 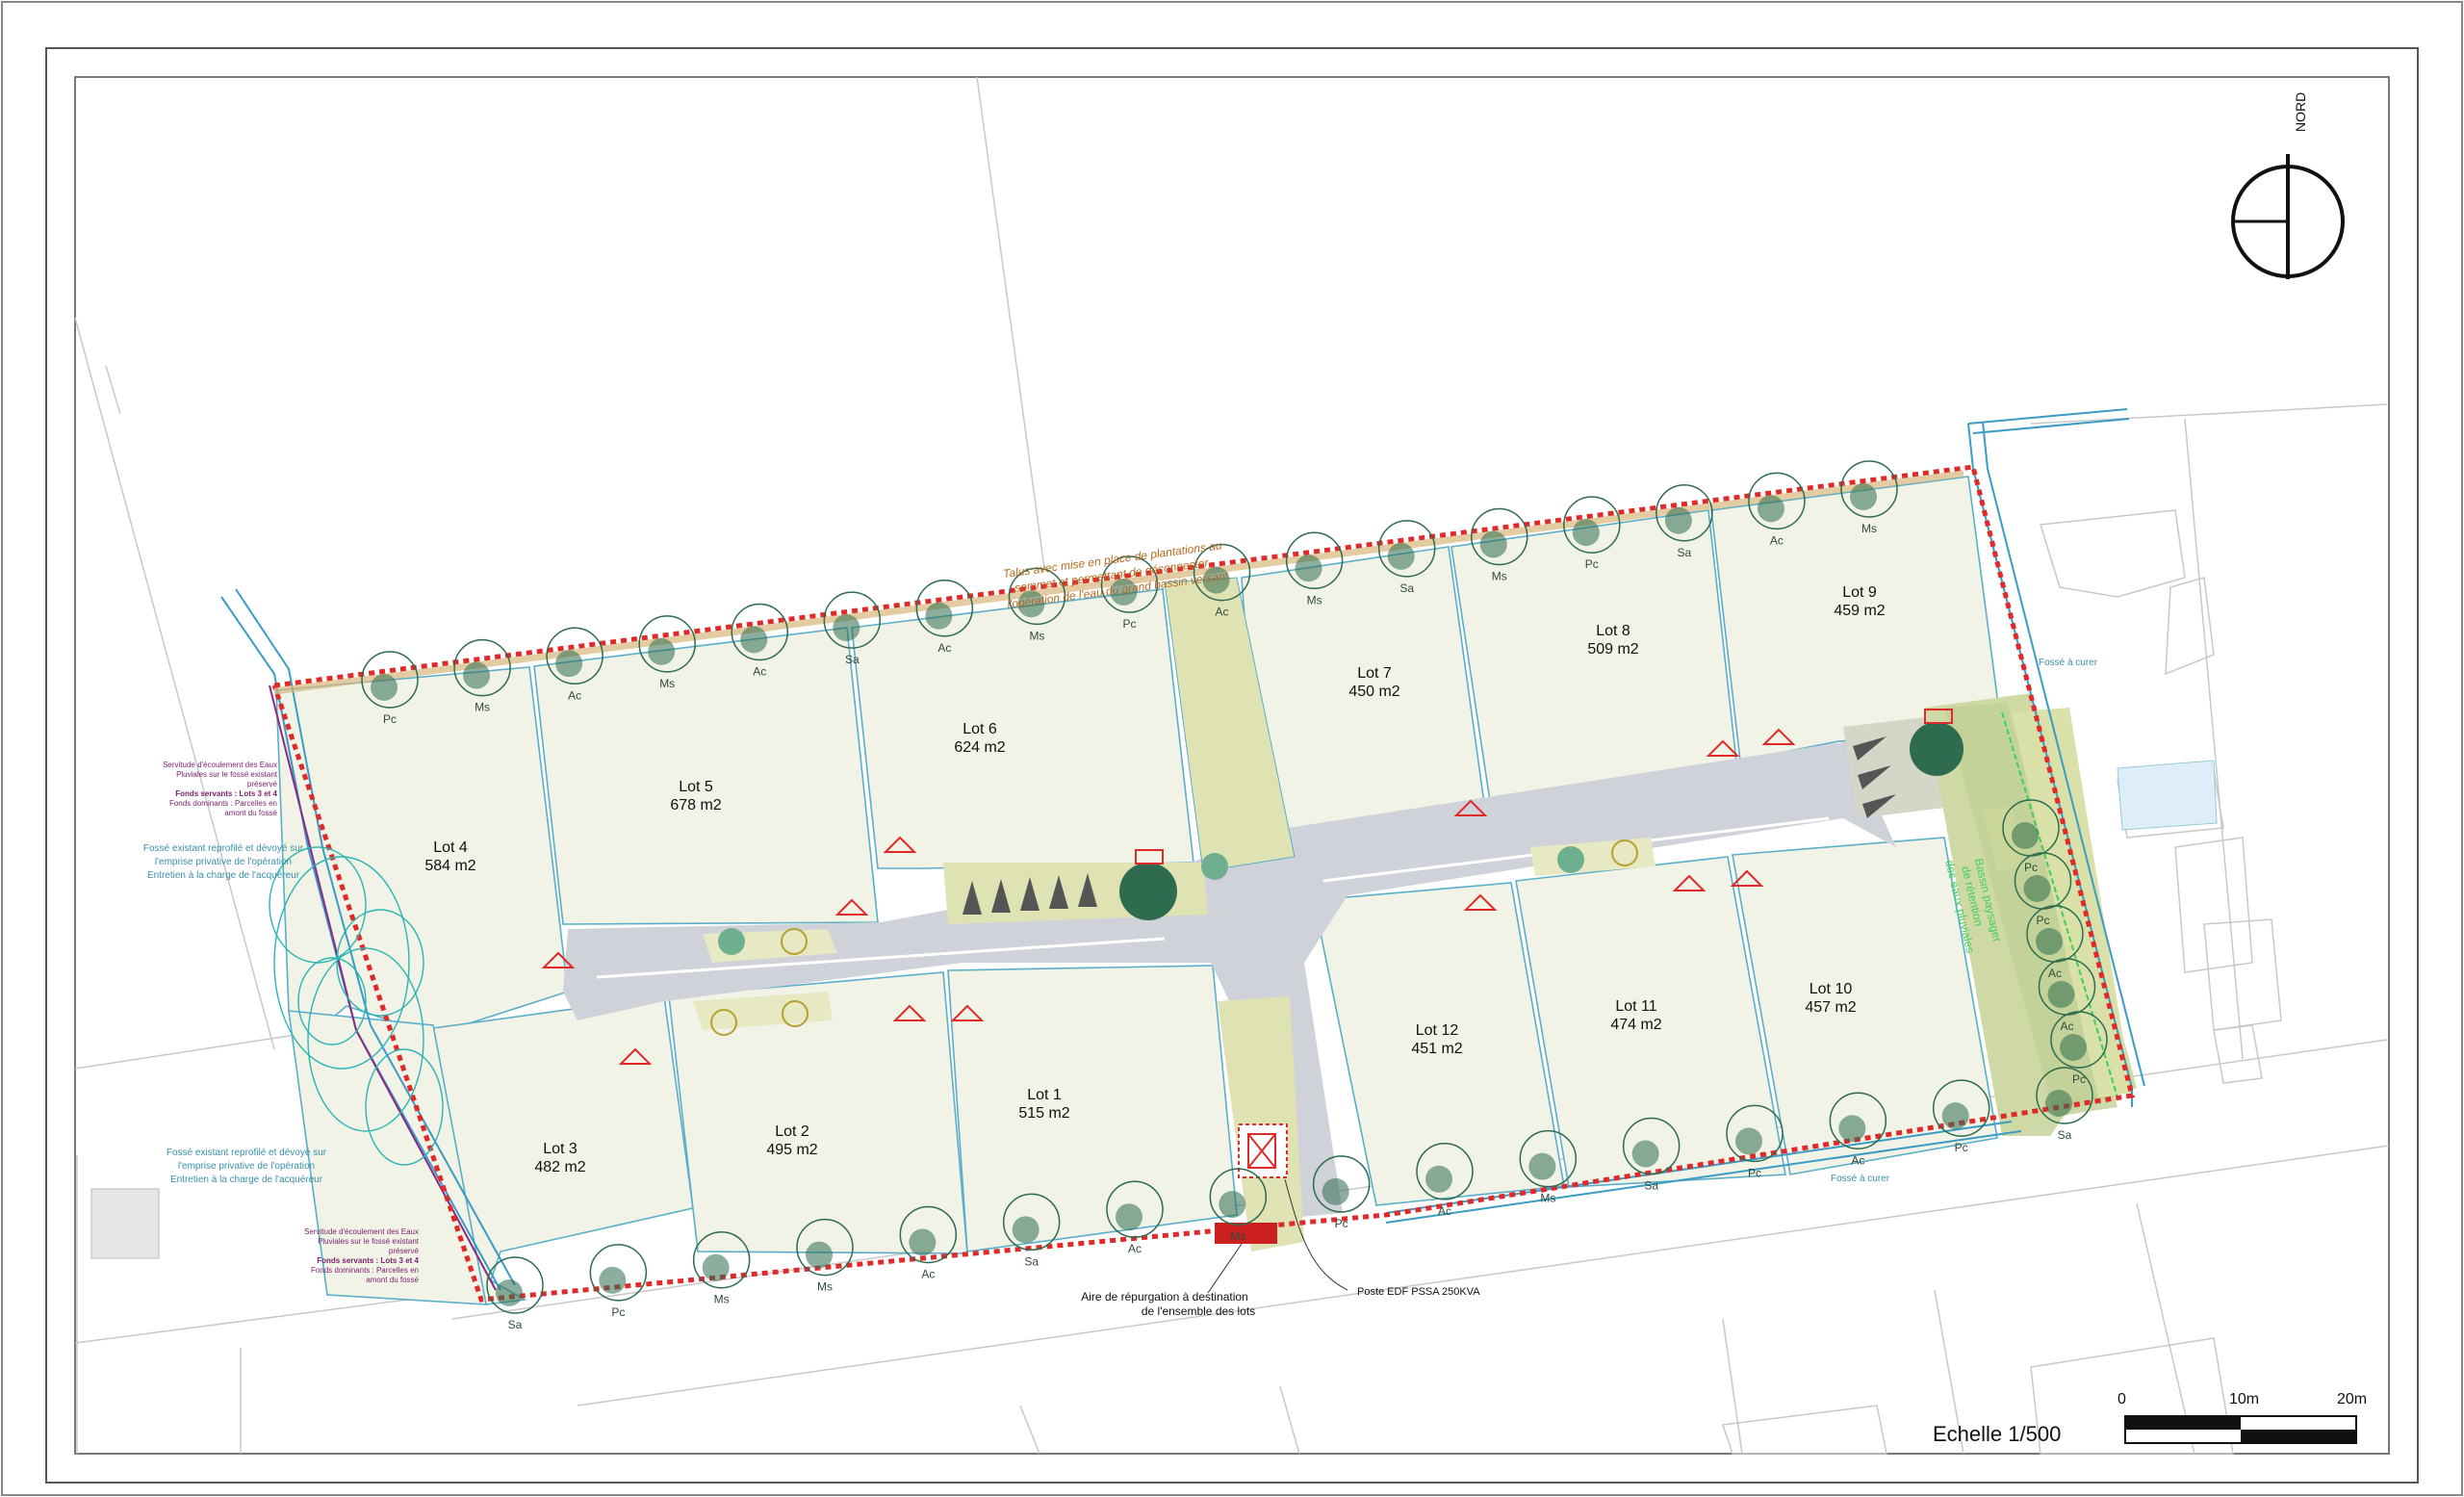 What do you see at coordinates (1635, 1025) in the screenshot?
I see `lot-area: 474 m2` at bounding box center [1635, 1025].